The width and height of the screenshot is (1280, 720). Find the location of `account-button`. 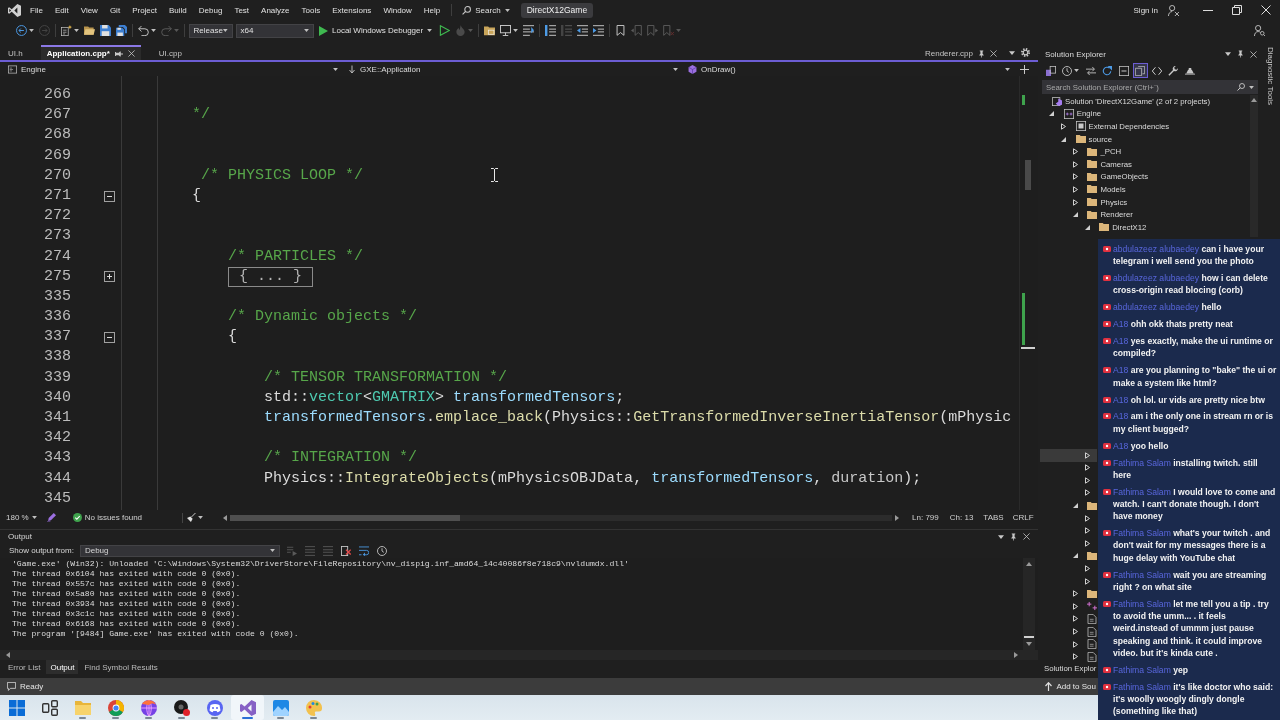

account-button is located at coordinates (1259, 30).